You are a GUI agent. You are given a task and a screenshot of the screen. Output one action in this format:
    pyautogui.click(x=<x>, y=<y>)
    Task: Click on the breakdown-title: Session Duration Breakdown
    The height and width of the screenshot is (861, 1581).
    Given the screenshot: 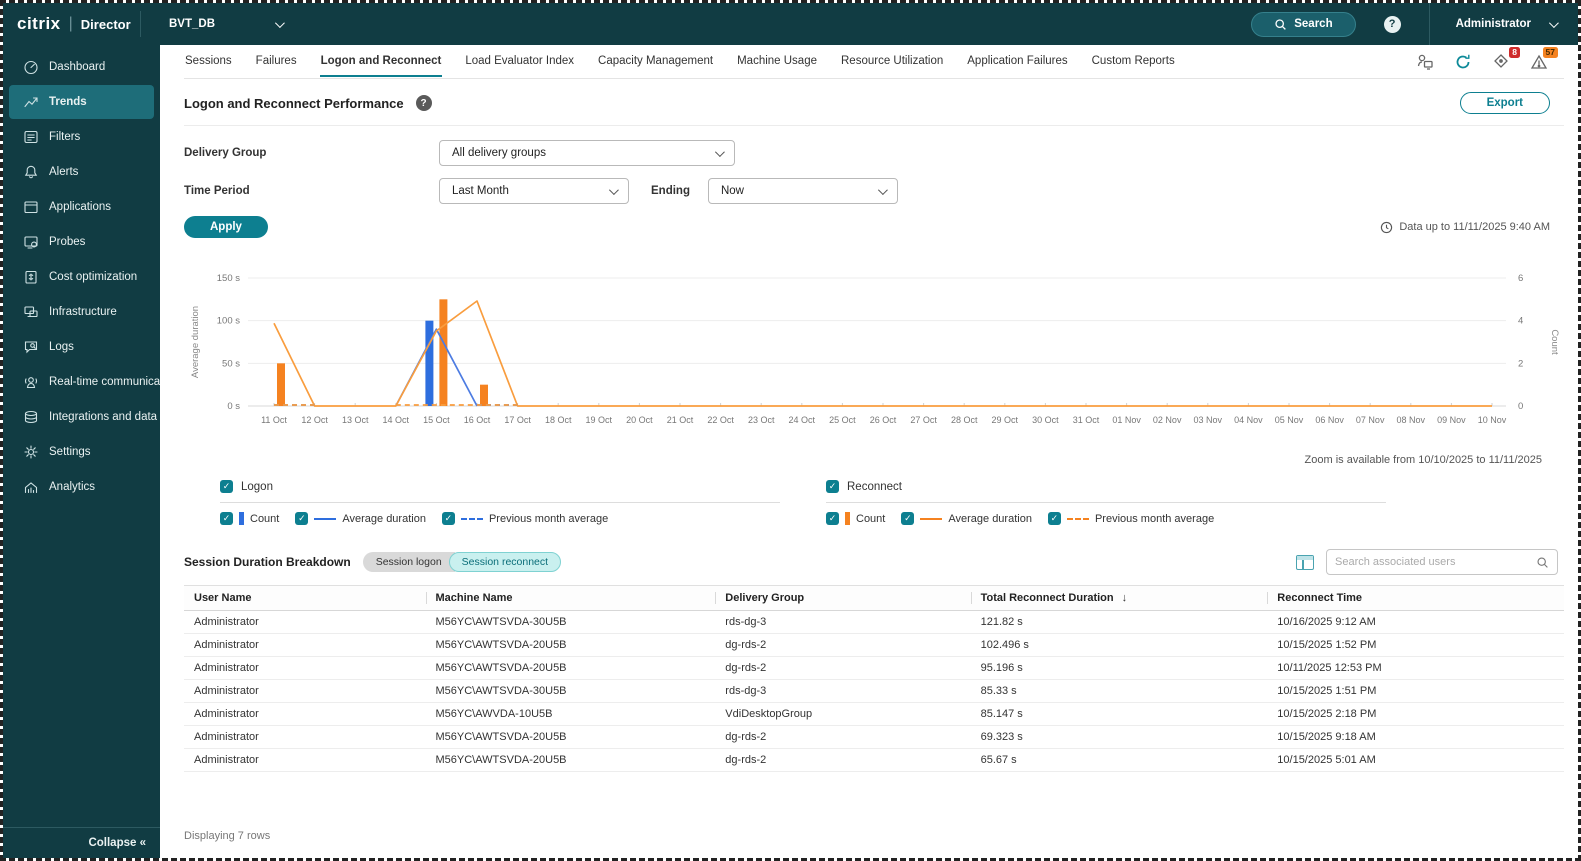 What is the action you would take?
    pyautogui.click(x=267, y=562)
    